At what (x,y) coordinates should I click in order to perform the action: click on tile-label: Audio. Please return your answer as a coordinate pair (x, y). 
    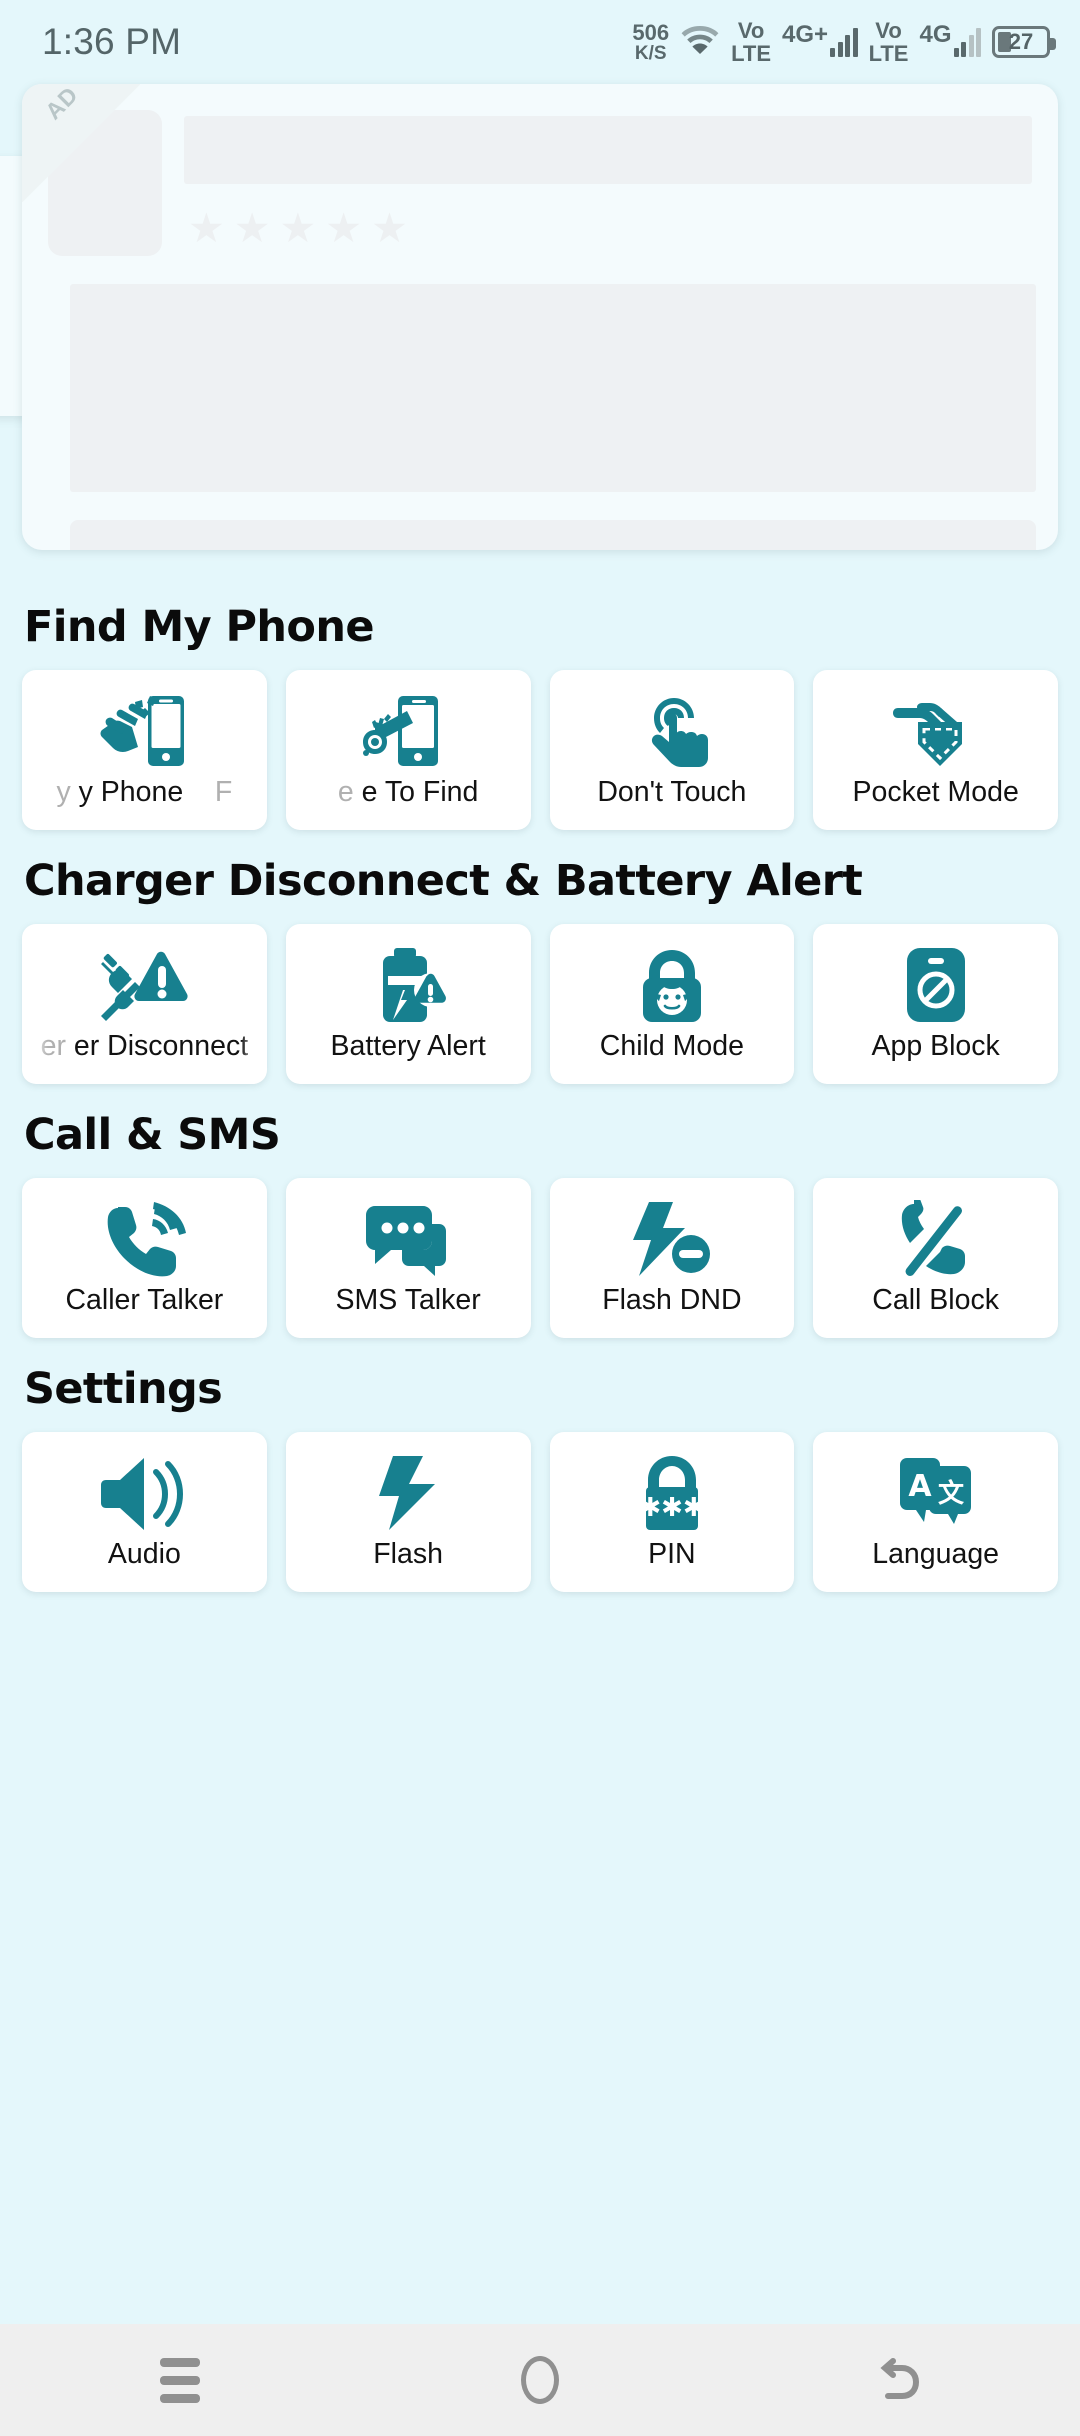
    Looking at the image, I should click on (144, 1554).